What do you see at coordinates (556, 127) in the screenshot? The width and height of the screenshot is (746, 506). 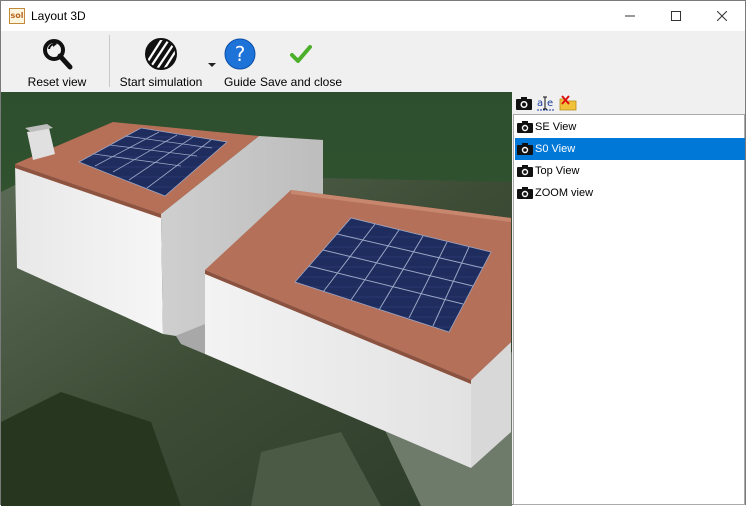 I see `view-item-label: SE View` at bounding box center [556, 127].